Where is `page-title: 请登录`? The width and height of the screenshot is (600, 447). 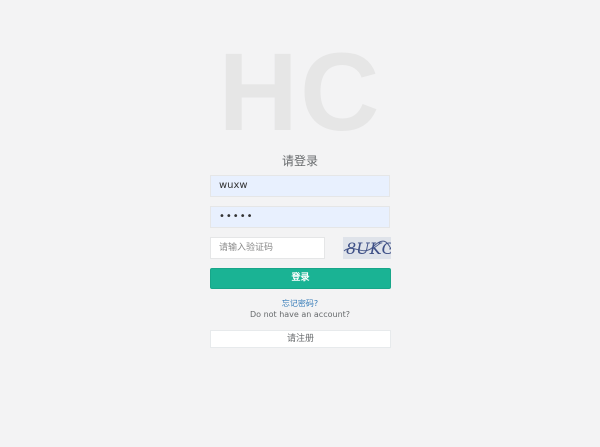 page-title: 请登录 is located at coordinates (299, 161).